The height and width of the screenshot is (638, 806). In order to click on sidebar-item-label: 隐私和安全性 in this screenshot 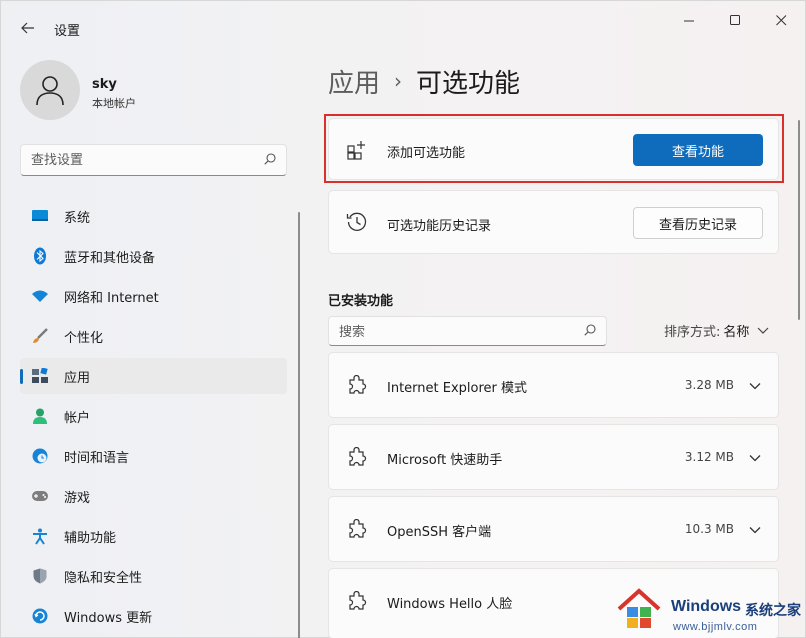, I will do `click(103, 578)`.